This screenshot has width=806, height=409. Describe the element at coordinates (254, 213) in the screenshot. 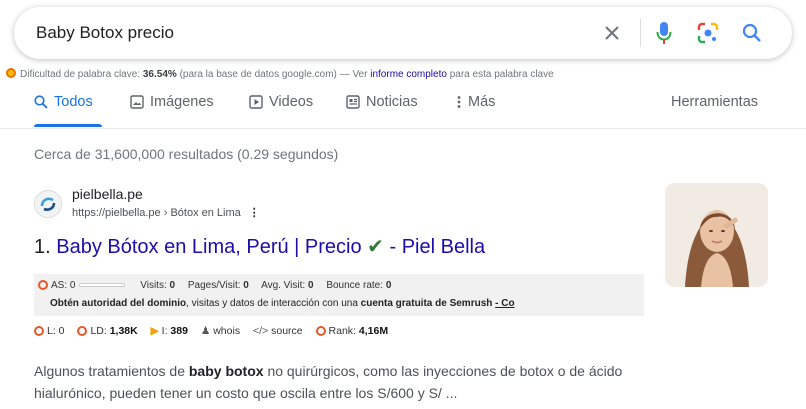

I see `more-options-icon: ⋮` at that location.